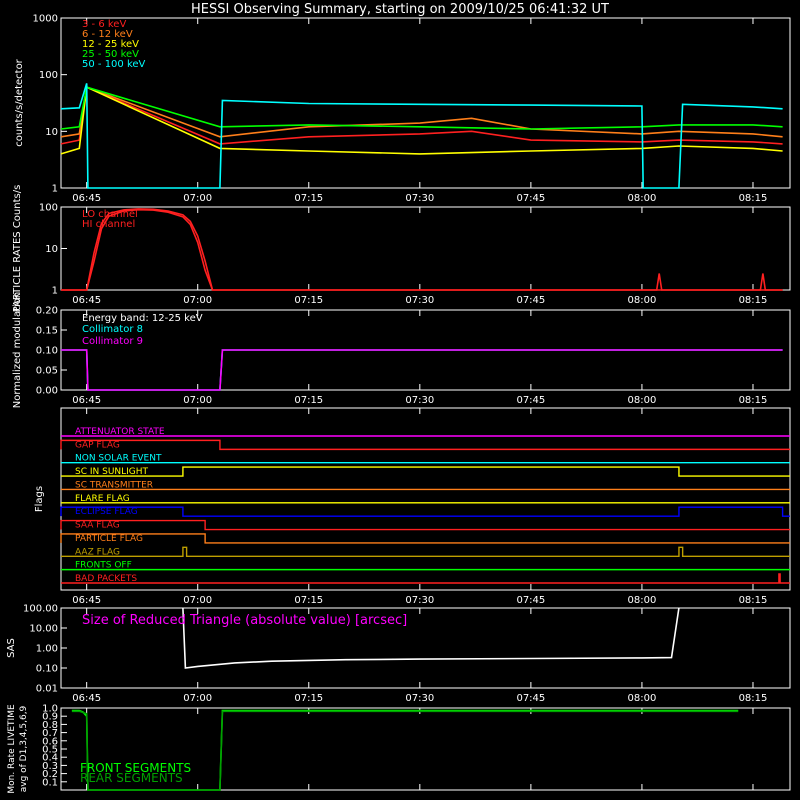 The image size is (800, 800). I want to click on flag-label: ATTENUATOR STATE, so click(120, 432).